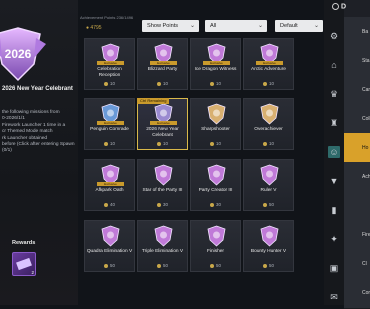 This screenshot has height=309, width=370. I want to click on achievement-points: 30, so click(215, 204).